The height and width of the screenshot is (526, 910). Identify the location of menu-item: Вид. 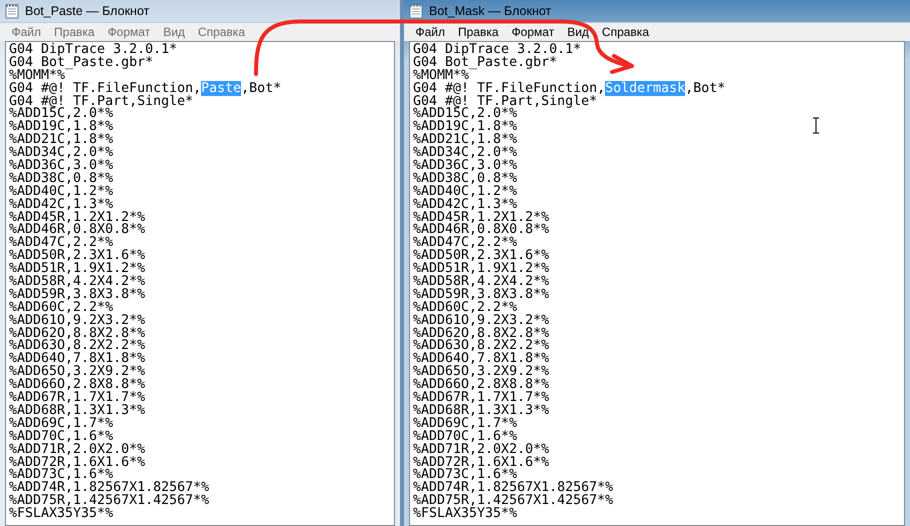
(578, 32).